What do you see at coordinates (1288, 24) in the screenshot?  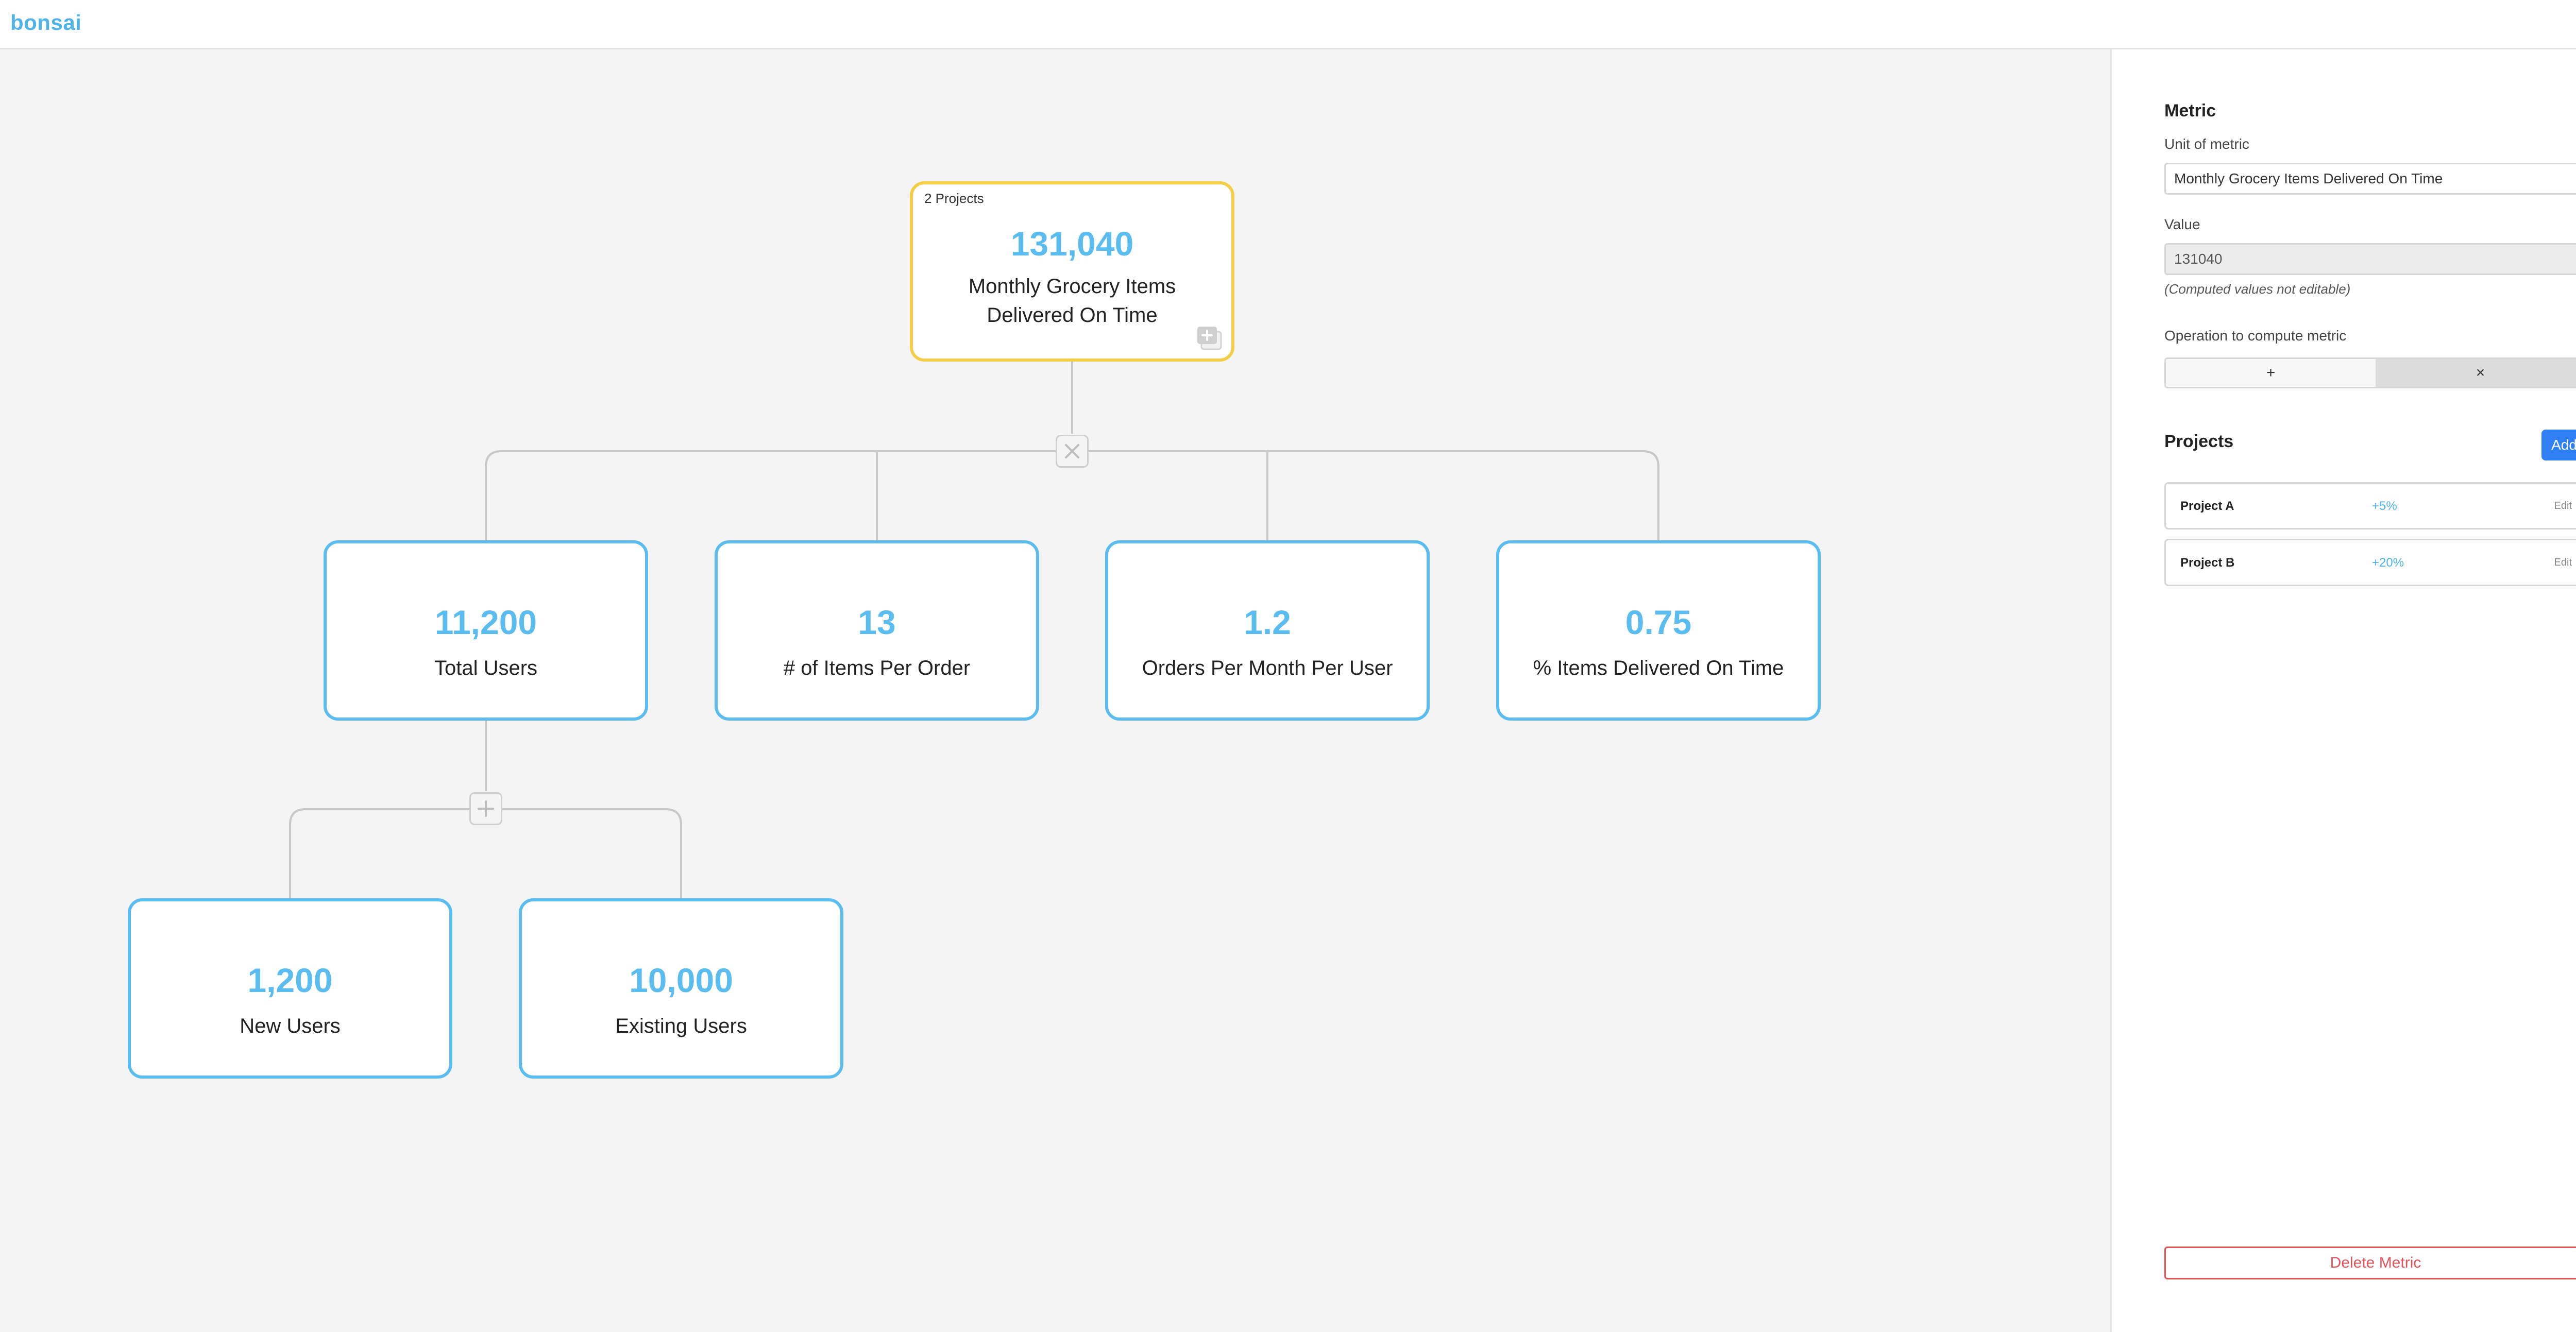 I see `top-bar: bonsai` at bounding box center [1288, 24].